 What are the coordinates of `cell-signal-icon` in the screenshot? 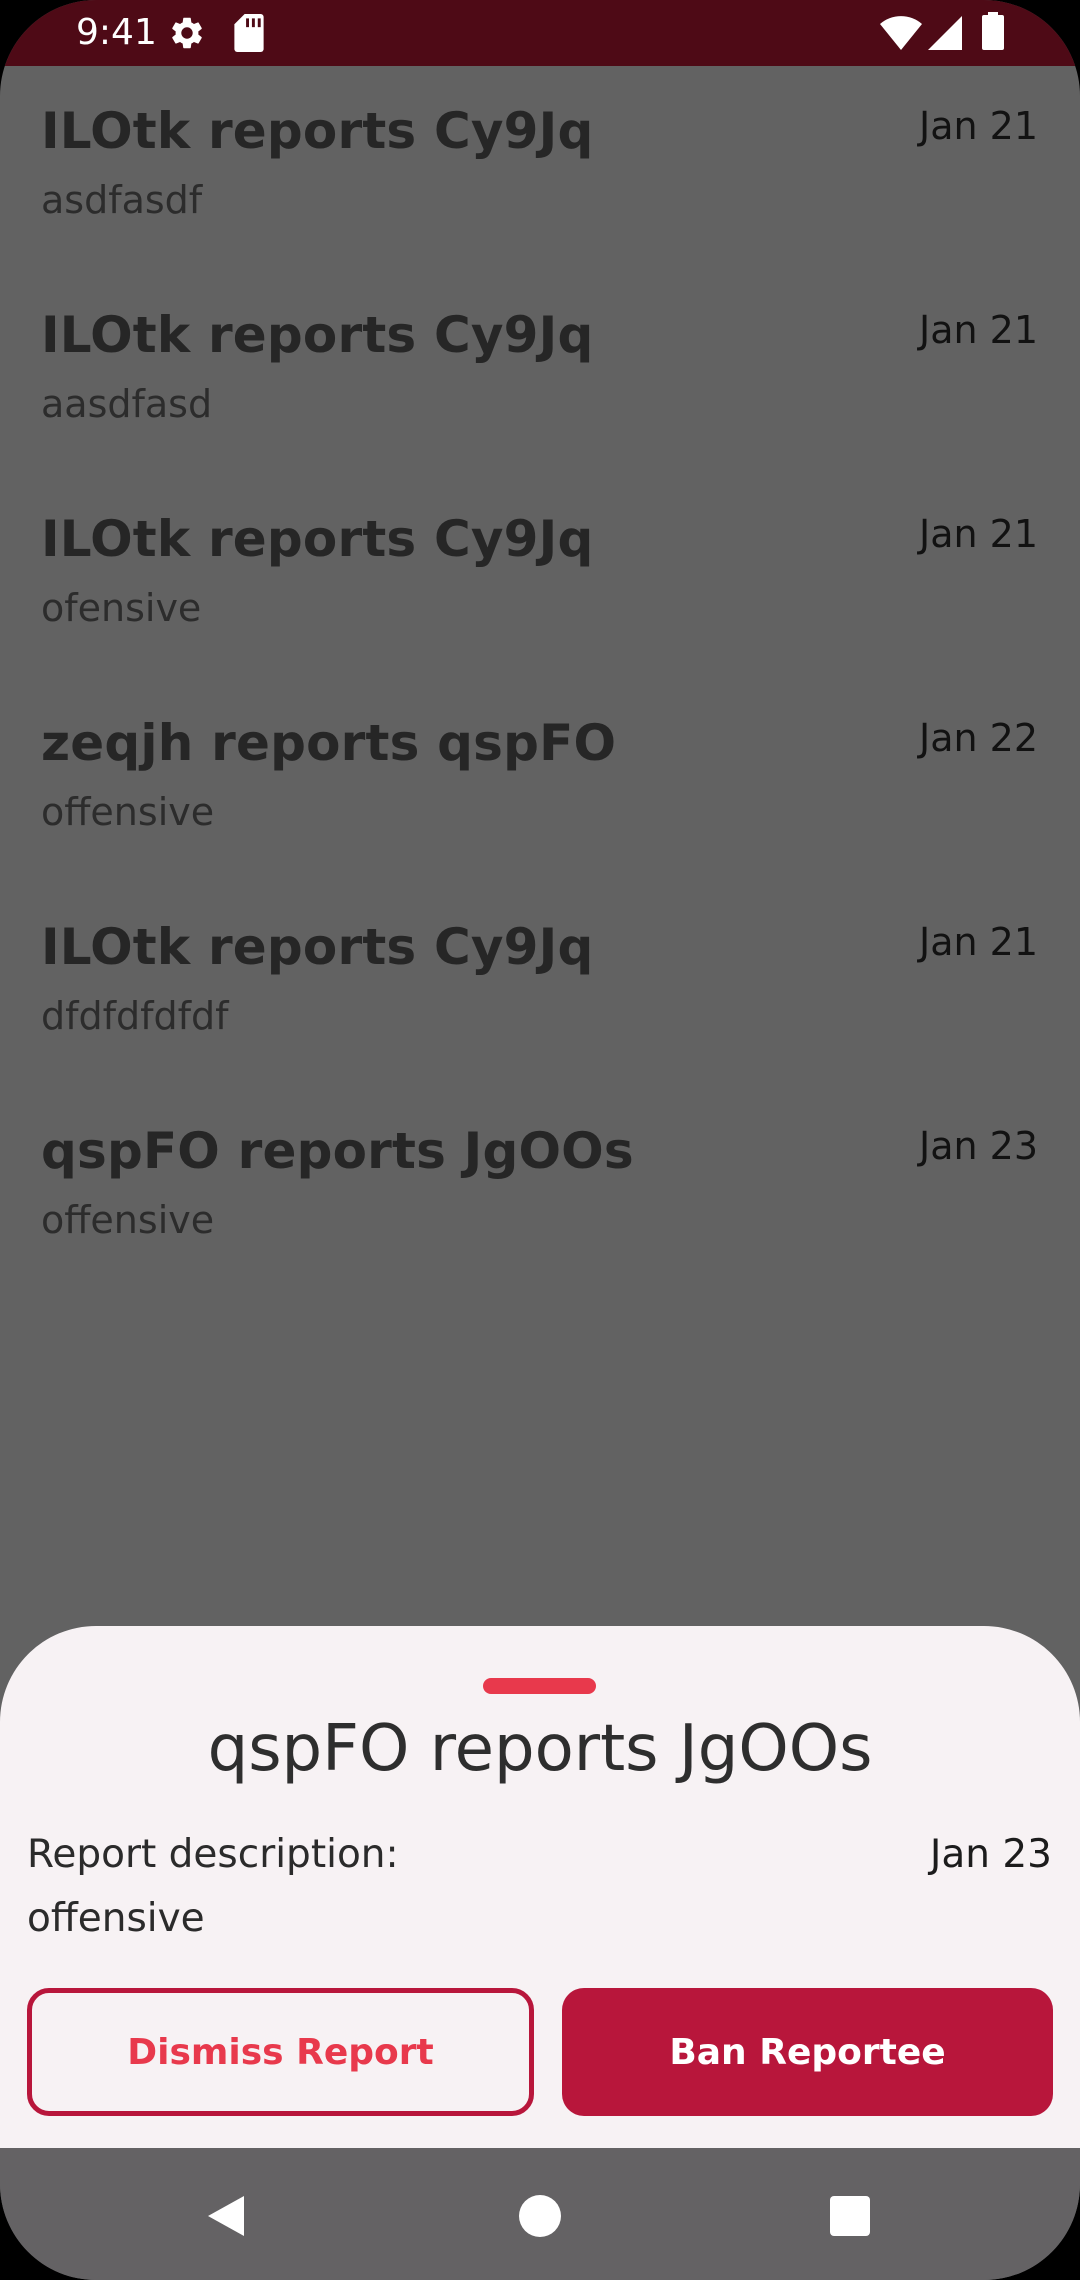 It's located at (945, 35).